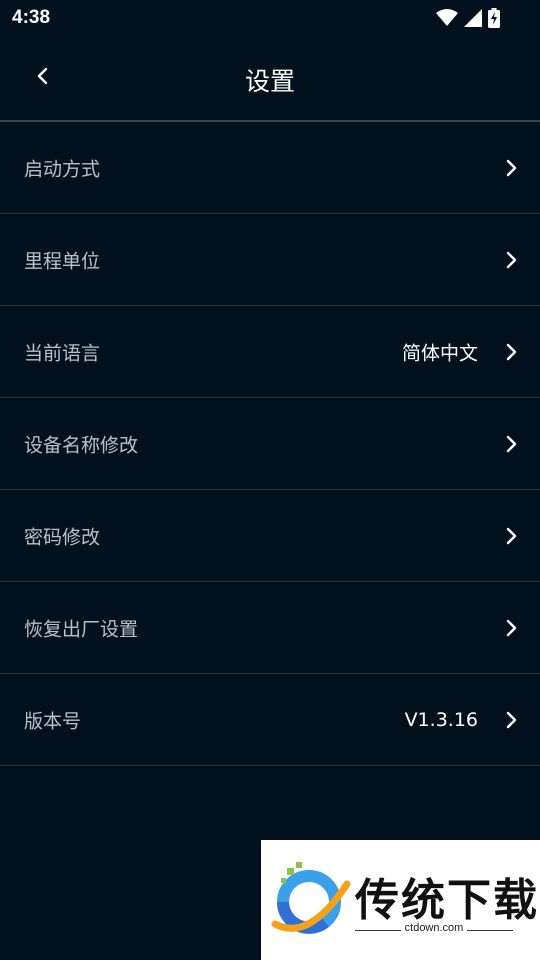 Image resolution: width=540 pixels, height=960 pixels. I want to click on setting-password: 密码修改, so click(270, 536).